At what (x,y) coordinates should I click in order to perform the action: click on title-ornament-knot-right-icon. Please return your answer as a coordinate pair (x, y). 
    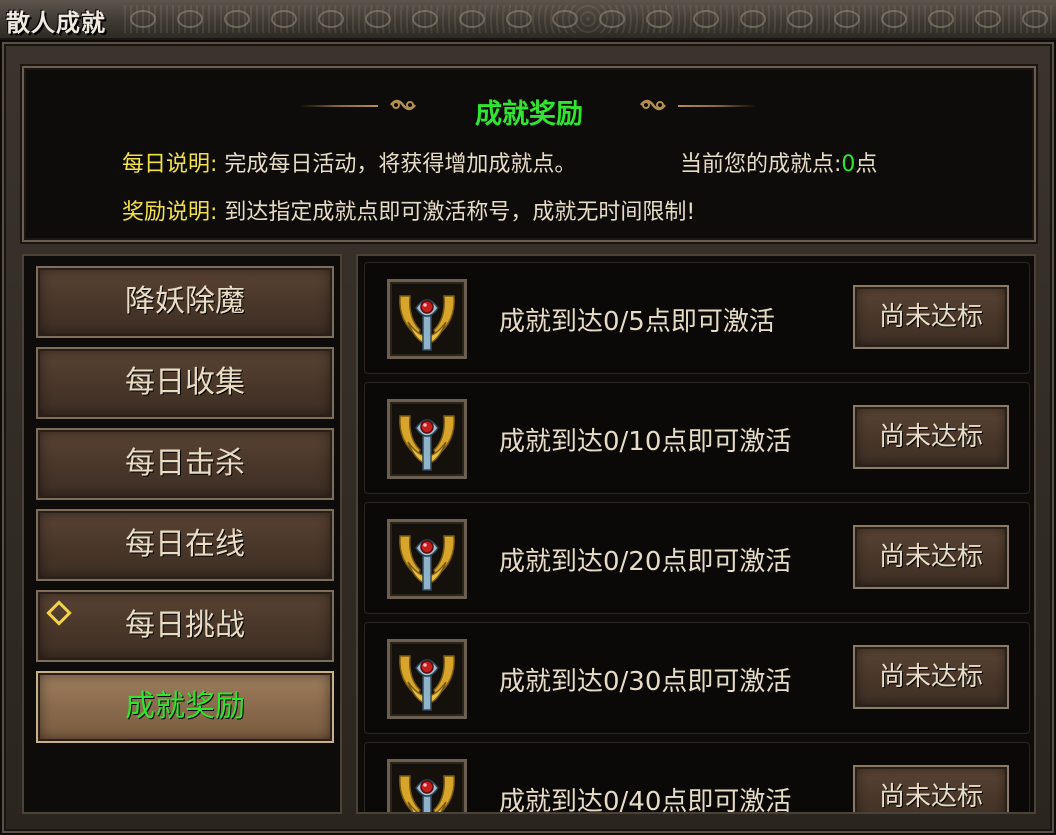
    Looking at the image, I should click on (653, 105).